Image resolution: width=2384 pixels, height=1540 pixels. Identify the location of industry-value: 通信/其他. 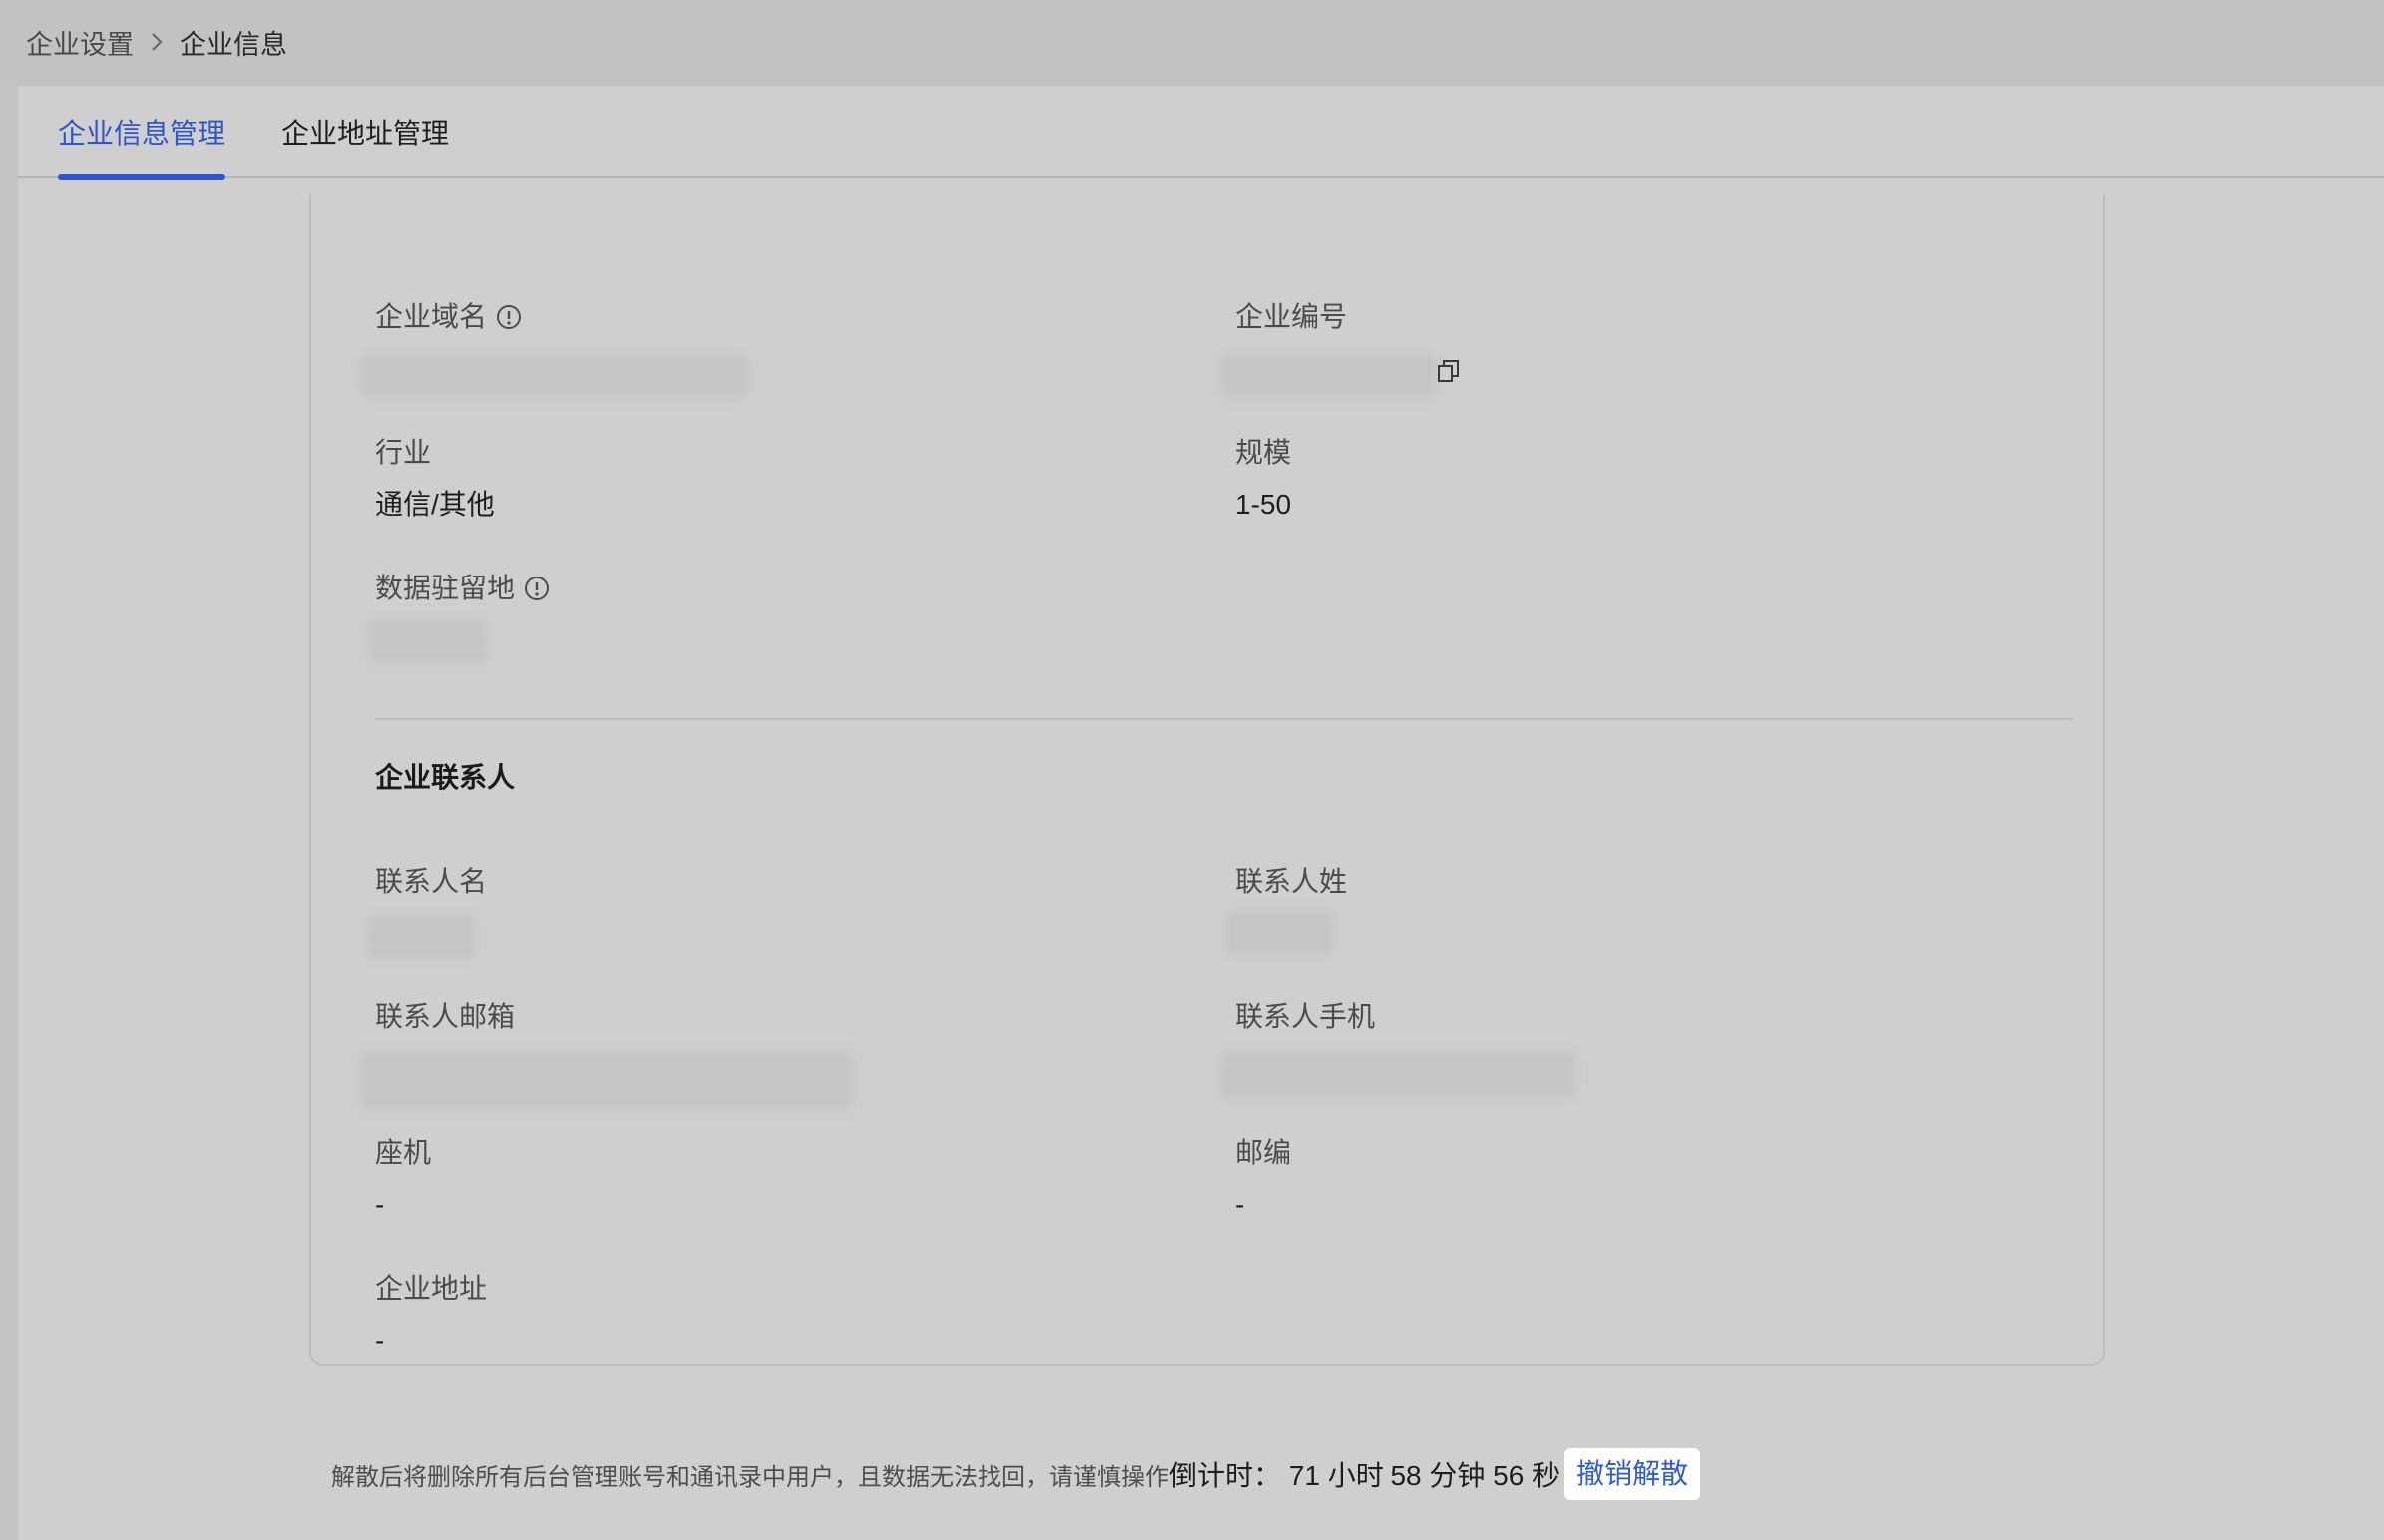
(435, 504).